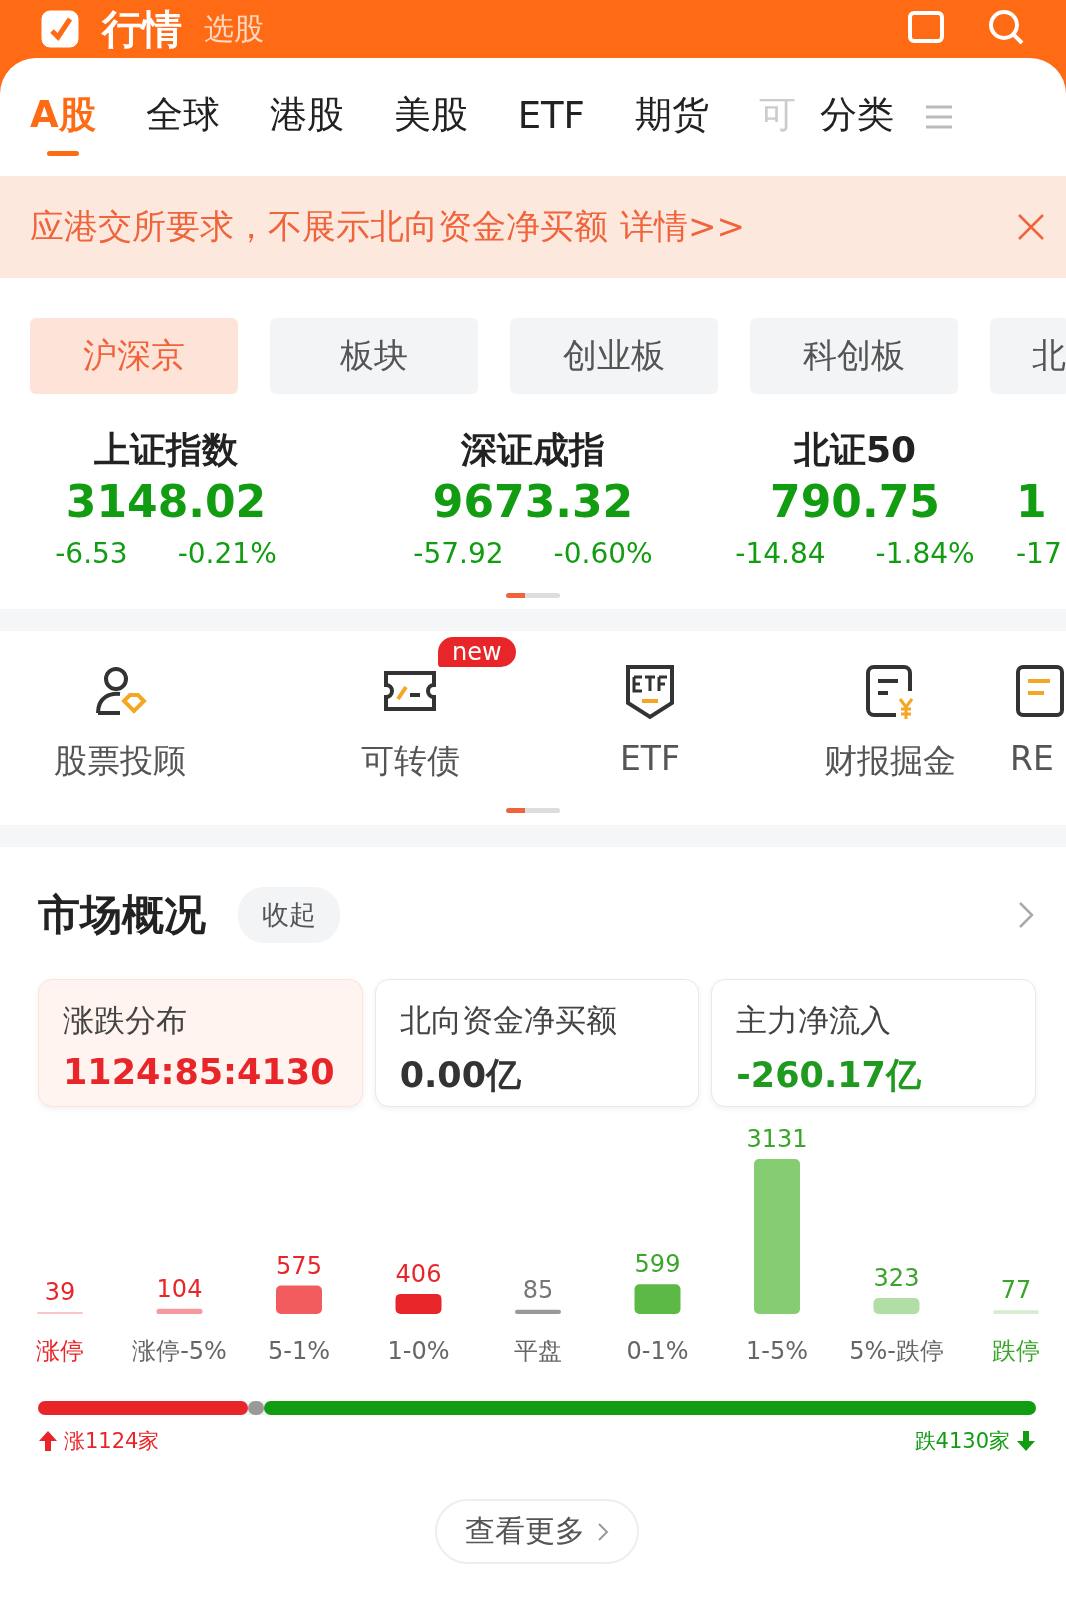  I want to click on card-title: 涨跌分布, so click(125, 1020).